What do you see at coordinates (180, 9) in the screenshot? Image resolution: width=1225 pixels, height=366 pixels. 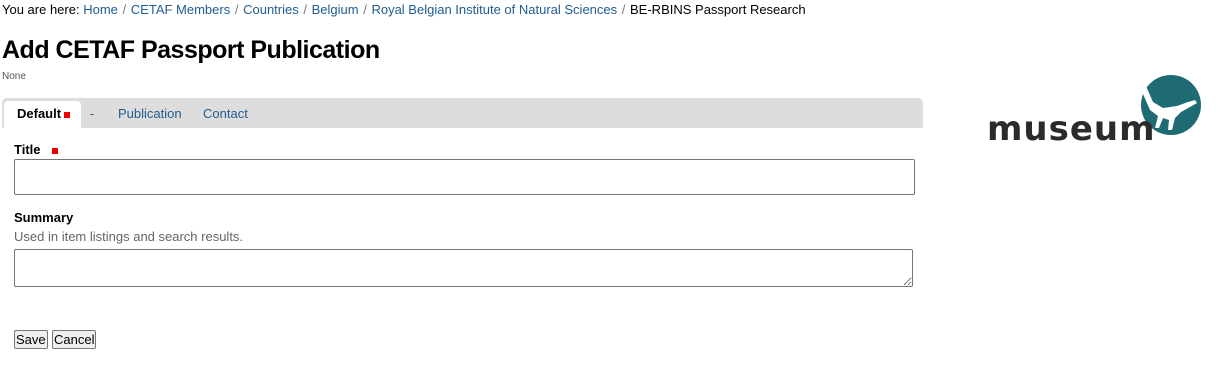 I see `breadcrumb-cetaf-members: CETAF Members` at bounding box center [180, 9].